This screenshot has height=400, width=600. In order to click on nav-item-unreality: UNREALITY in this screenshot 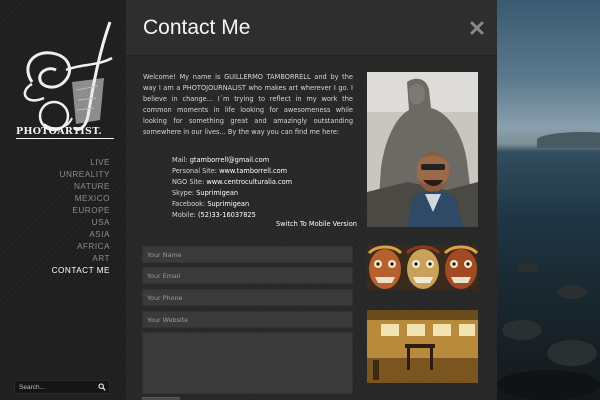, I will do `click(81, 175)`.